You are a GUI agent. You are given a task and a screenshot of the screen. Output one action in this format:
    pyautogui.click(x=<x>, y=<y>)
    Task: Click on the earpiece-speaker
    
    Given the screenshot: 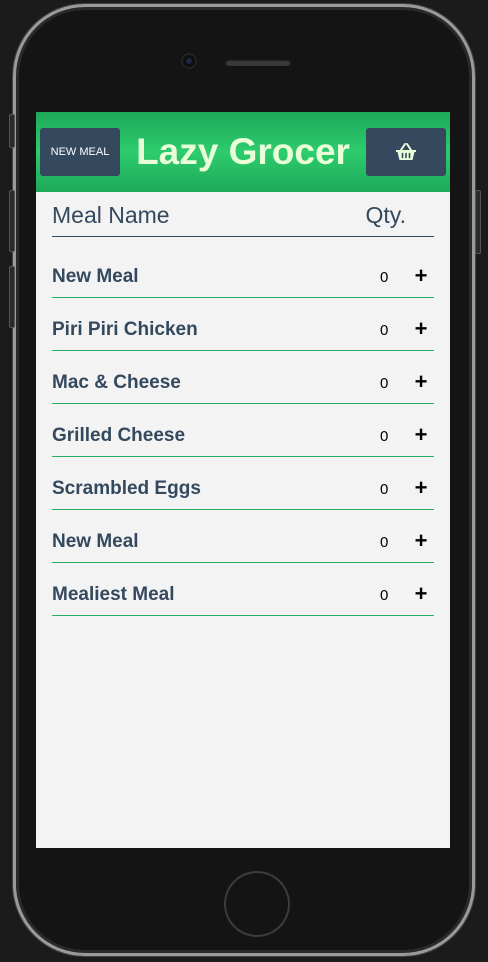 What is the action you would take?
    pyautogui.click(x=258, y=62)
    